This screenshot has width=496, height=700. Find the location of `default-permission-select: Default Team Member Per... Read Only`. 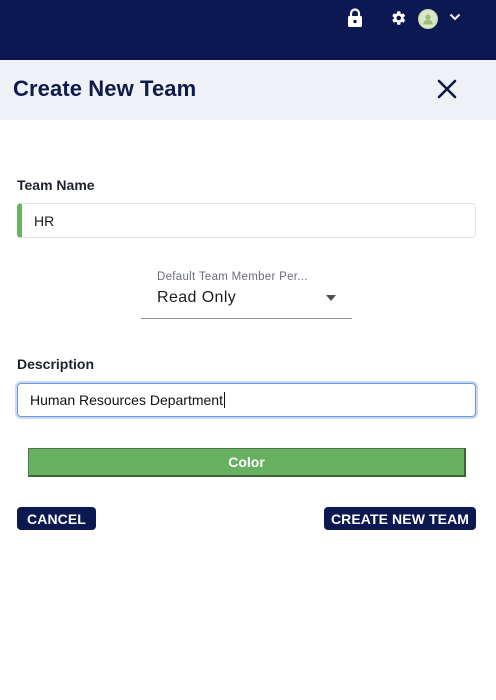

default-permission-select: Default Team Member Per... Read Only is located at coordinates (246, 292).